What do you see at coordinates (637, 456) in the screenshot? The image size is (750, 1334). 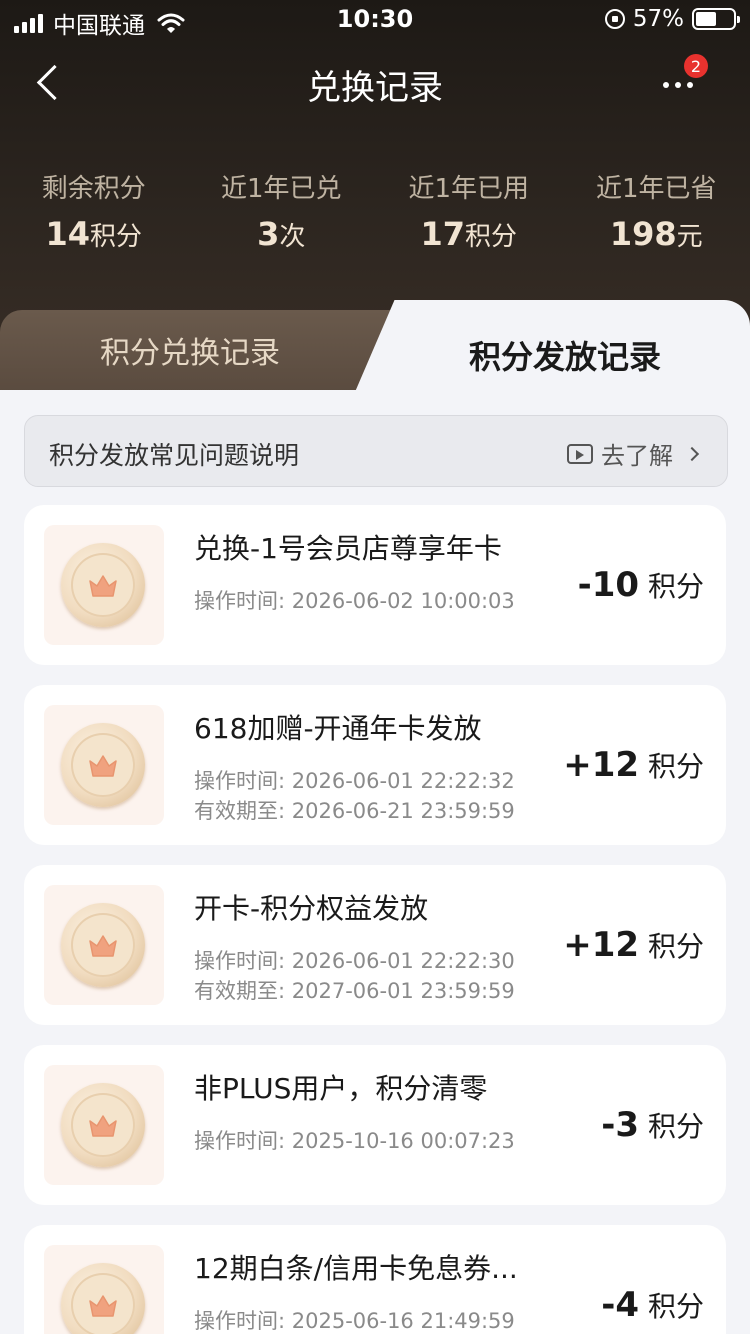 I see `faq-link-label: 去了解` at bounding box center [637, 456].